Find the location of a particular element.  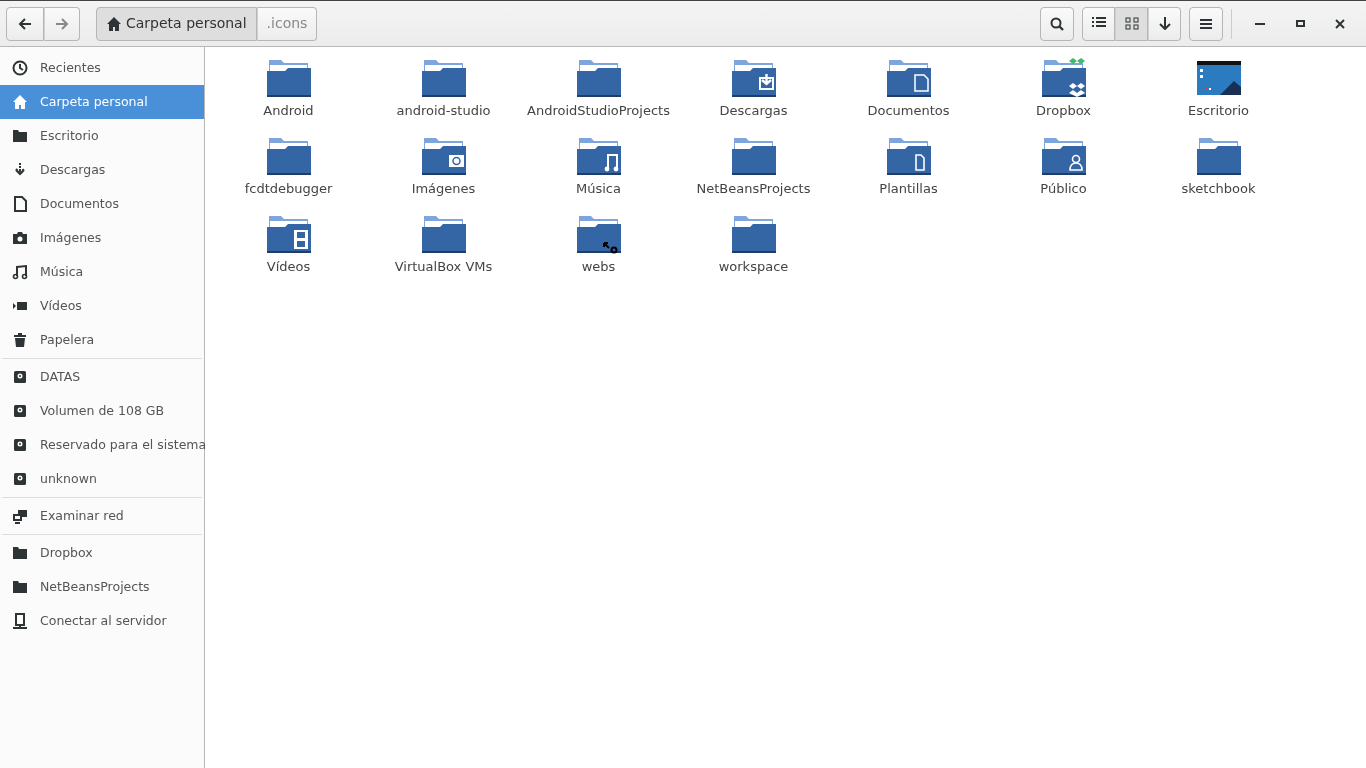

file-name: Imágenes is located at coordinates (443, 189).